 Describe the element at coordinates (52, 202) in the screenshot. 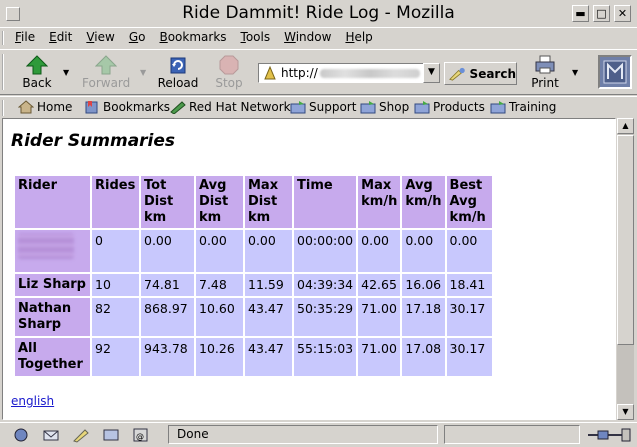

I see `col-header-rider: Rider` at that location.